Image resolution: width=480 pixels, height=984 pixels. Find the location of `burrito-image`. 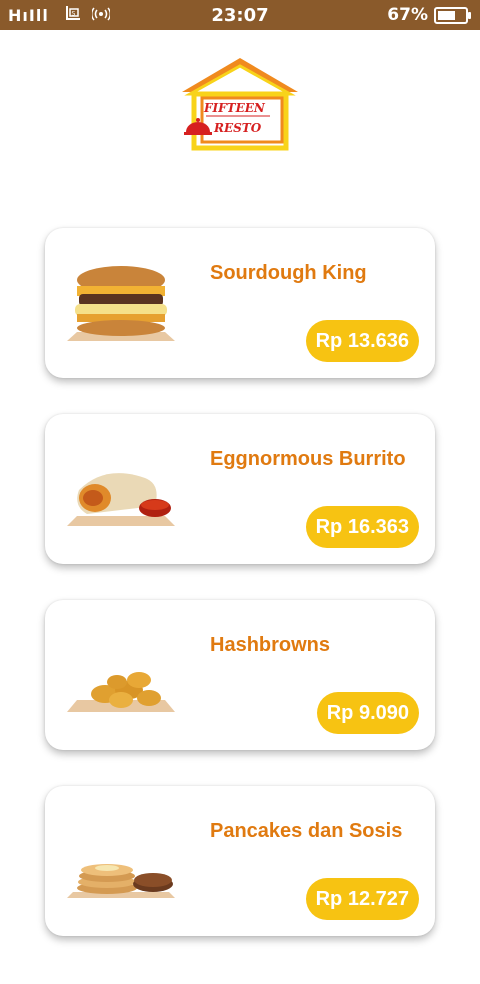

burrito-image is located at coordinates (122, 490).